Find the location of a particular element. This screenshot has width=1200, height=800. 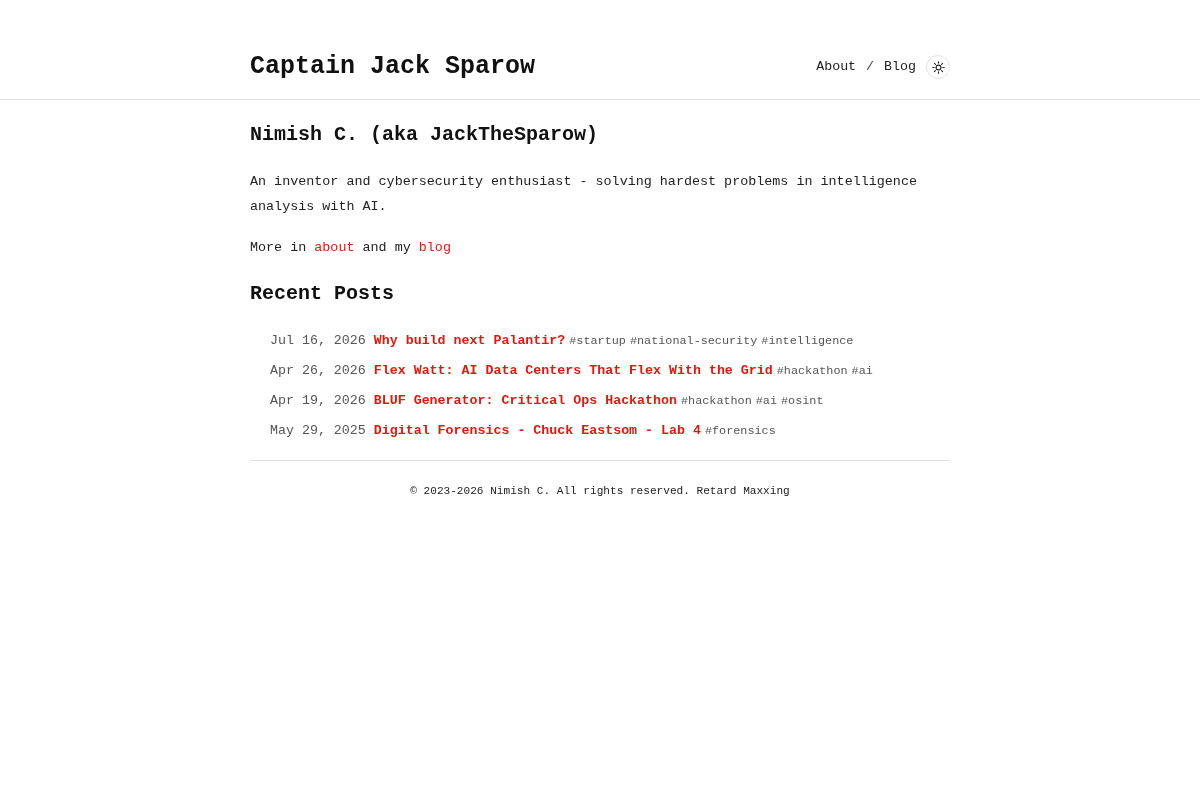

inline-link: blog is located at coordinates (434, 247).